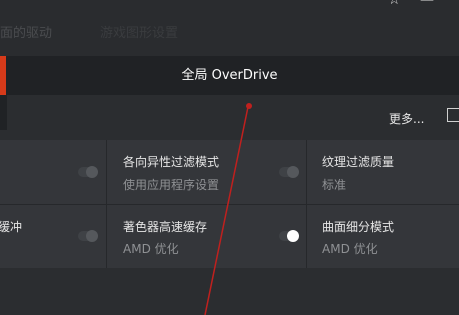 This screenshot has height=315, width=459. I want to click on annotation-arrow, so click(228, 209).